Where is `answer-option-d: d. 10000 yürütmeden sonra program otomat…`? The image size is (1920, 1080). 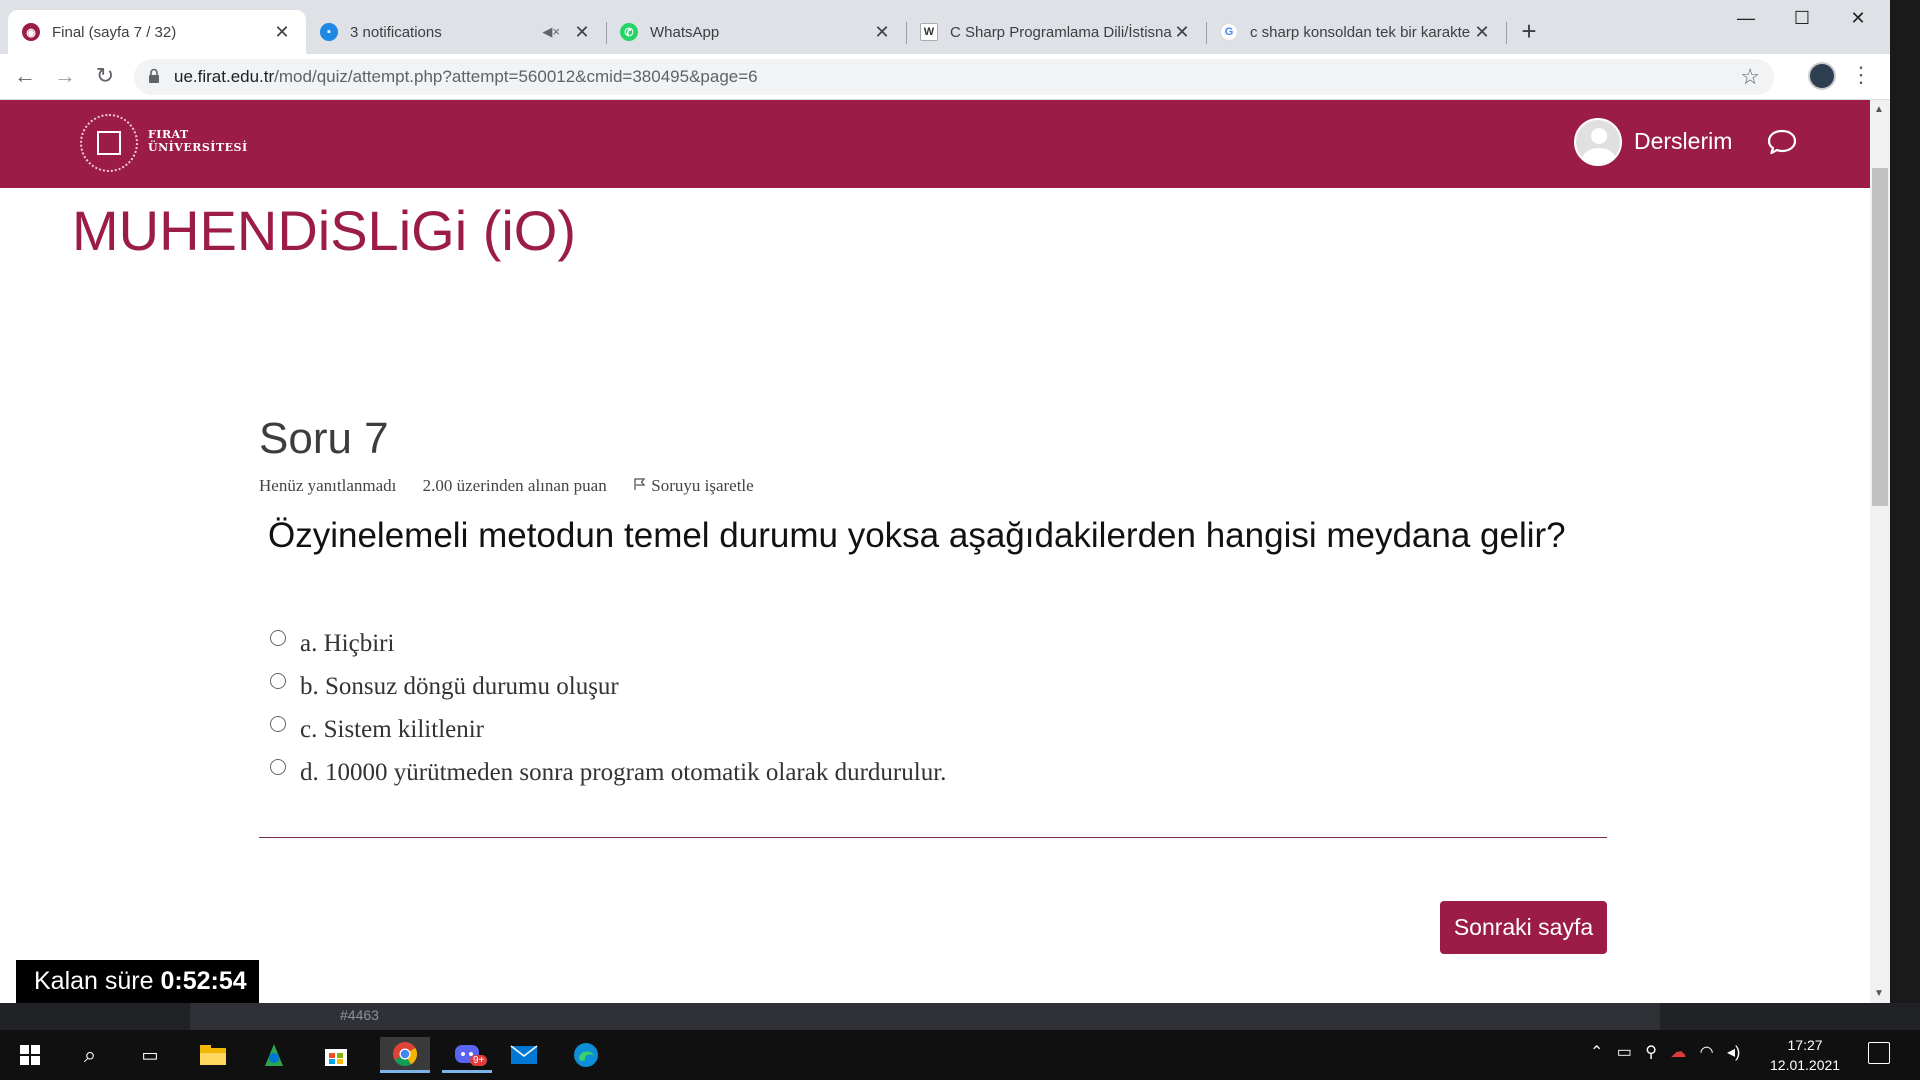 answer-option-d: d. 10000 yürütmeden sonra program otomat… is located at coordinates (608, 773).